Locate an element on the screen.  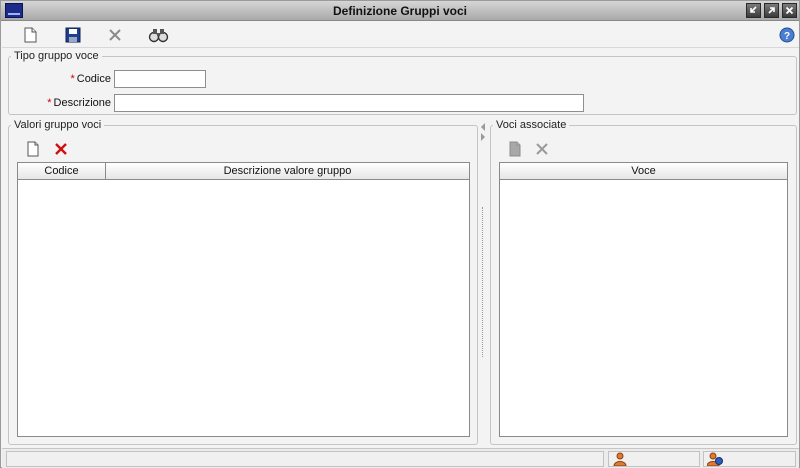
descrizione-input is located at coordinates (349, 103).